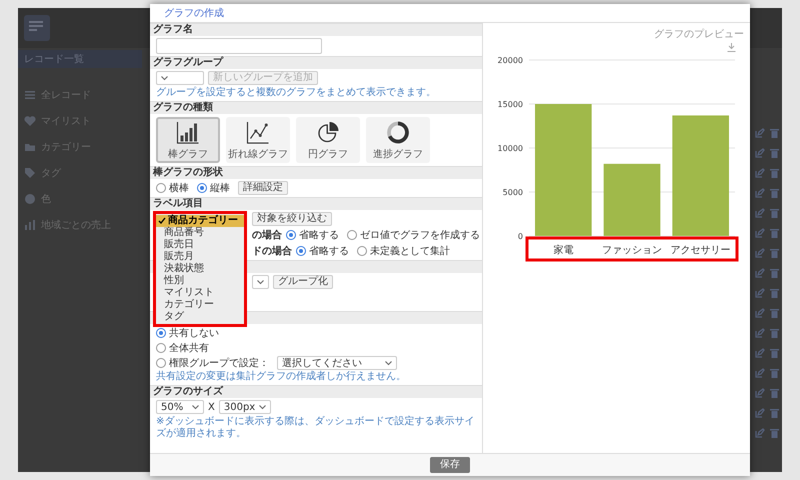 This screenshot has width=800, height=480. Describe the element at coordinates (316, 107) in the screenshot. I see `section-heading: グラフの種類` at that location.